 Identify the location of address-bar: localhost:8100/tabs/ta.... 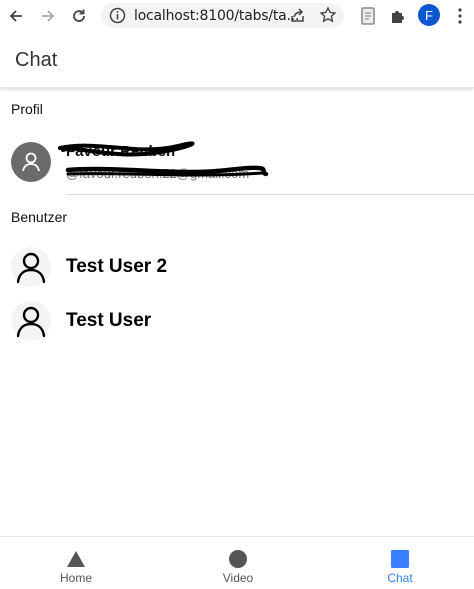
(222, 15).